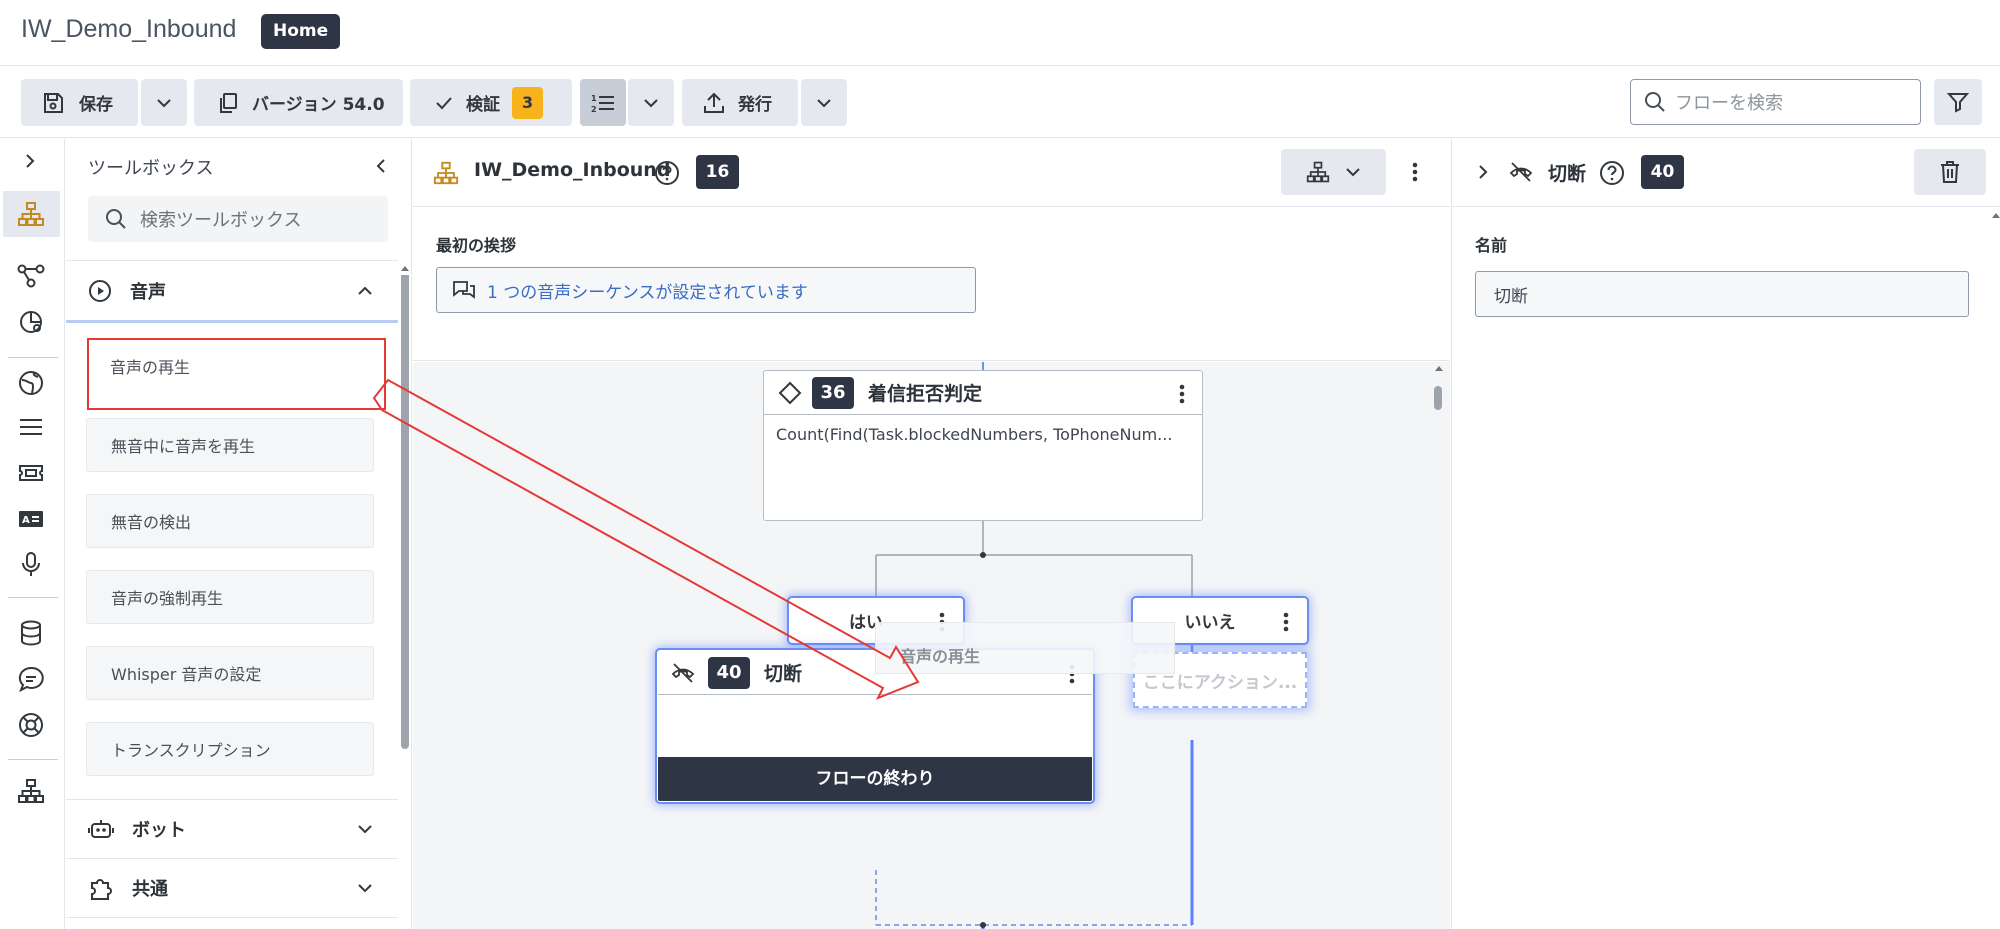 This screenshot has width=2000, height=929. I want to click on name-input: 切断, so click(1722, 294).